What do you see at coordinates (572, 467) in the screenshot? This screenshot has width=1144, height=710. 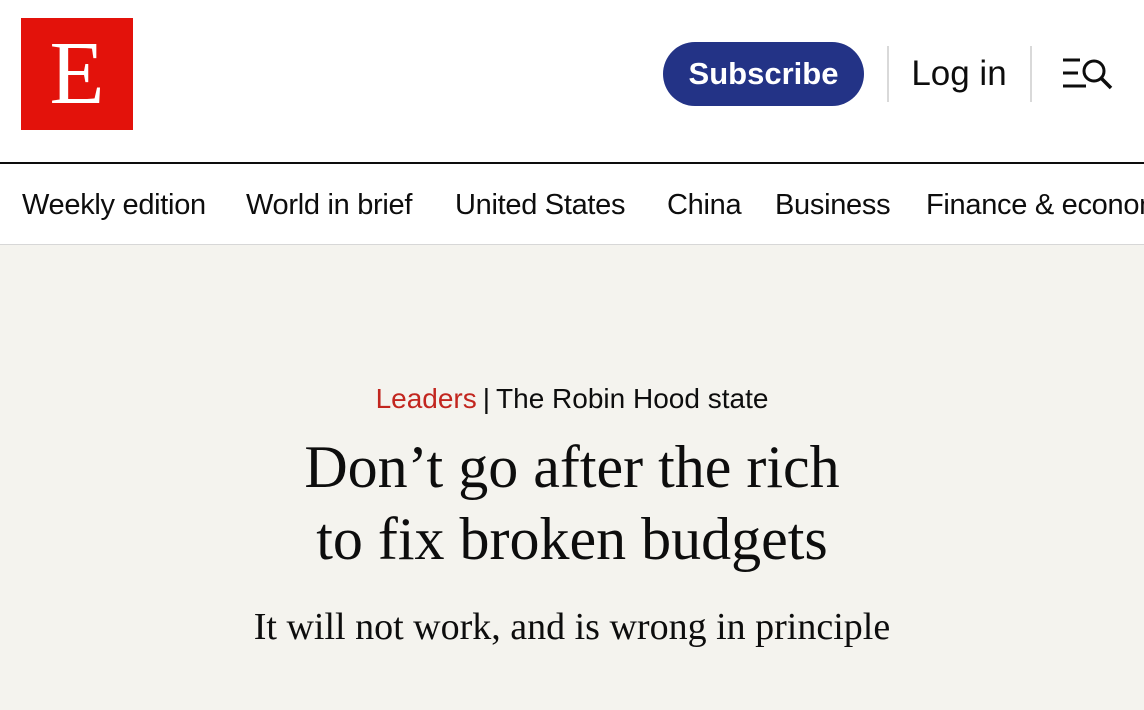 I see `headline-line: Don’t go after the rich` at bounding box center [572, 467].